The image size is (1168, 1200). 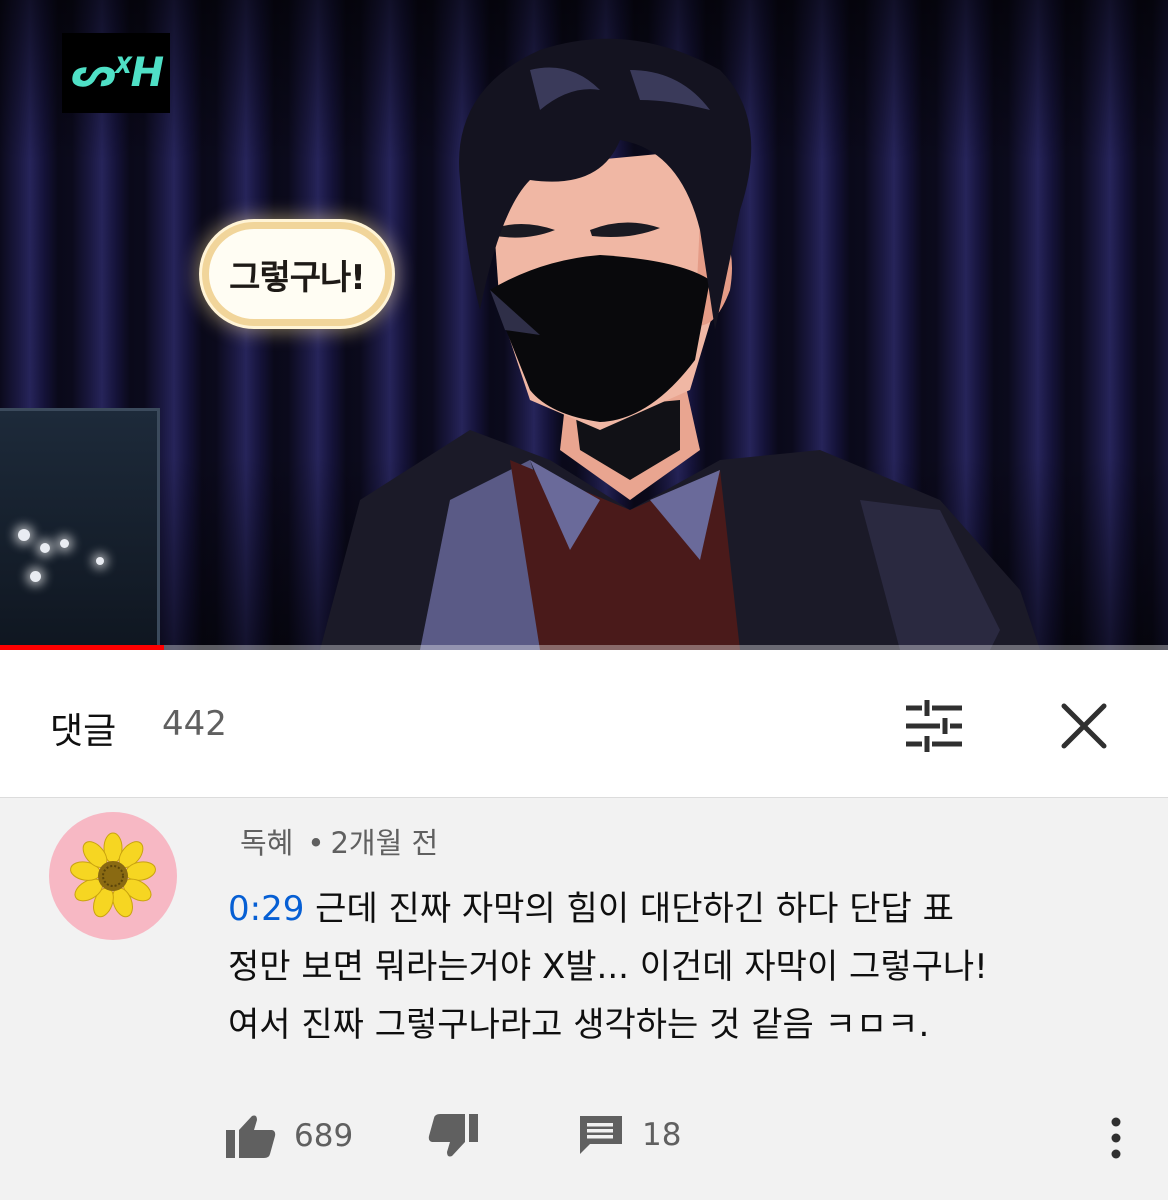 I want to click on thumb-up-icon, so click(x=251, y=1136).